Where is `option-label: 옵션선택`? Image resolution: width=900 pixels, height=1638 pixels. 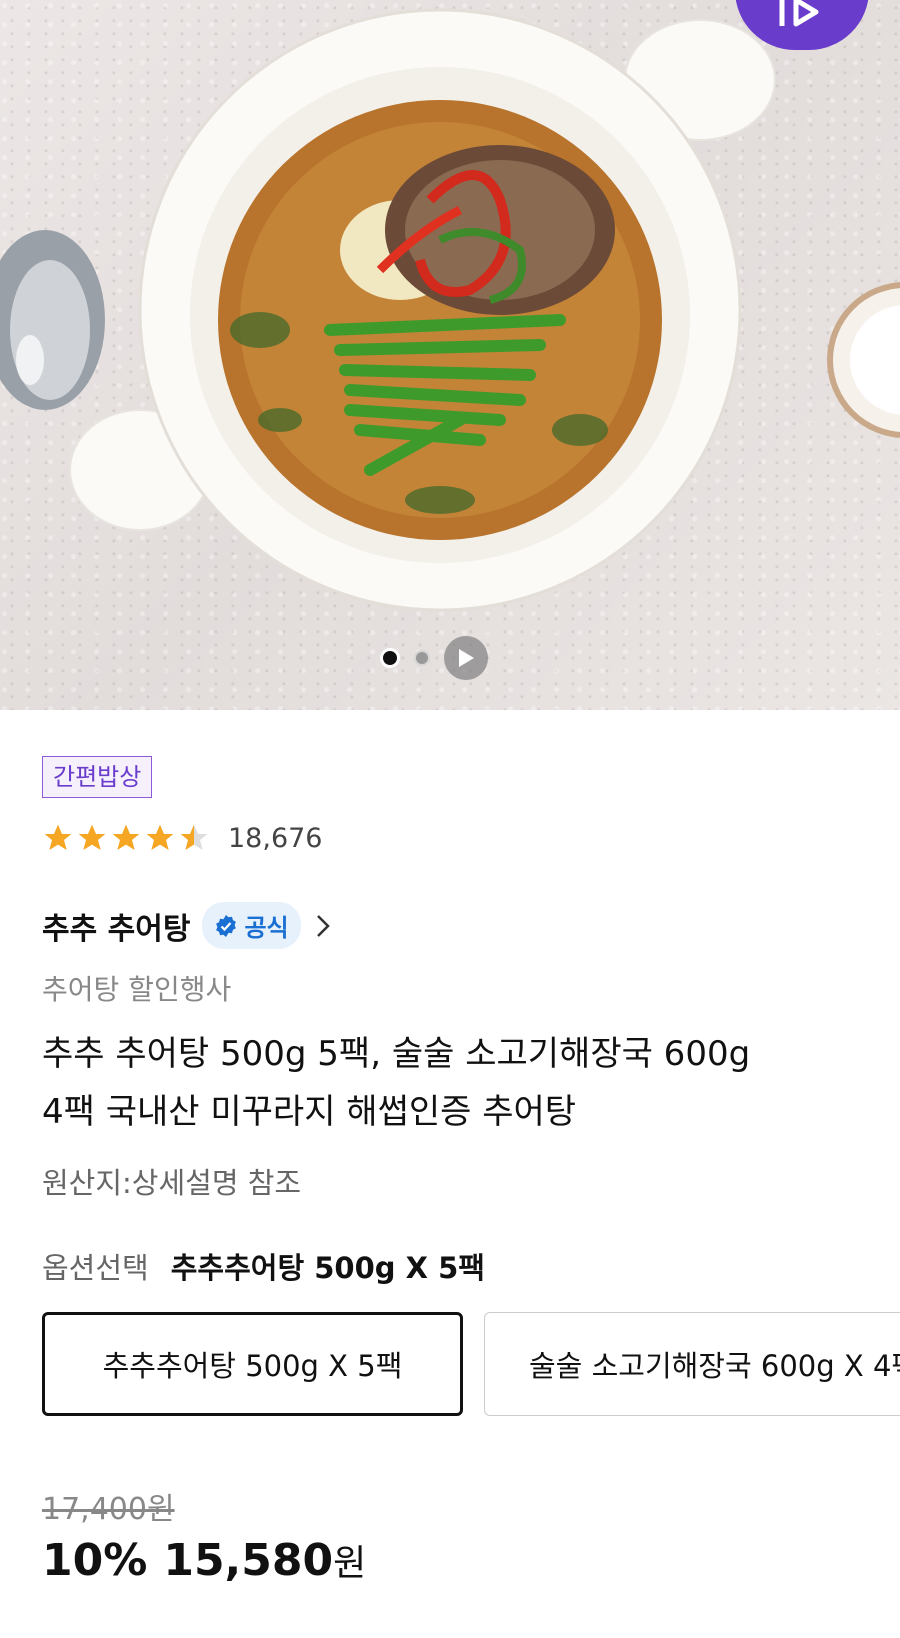 option-label: 옵션선택 is located at coordinates (95, 1268).